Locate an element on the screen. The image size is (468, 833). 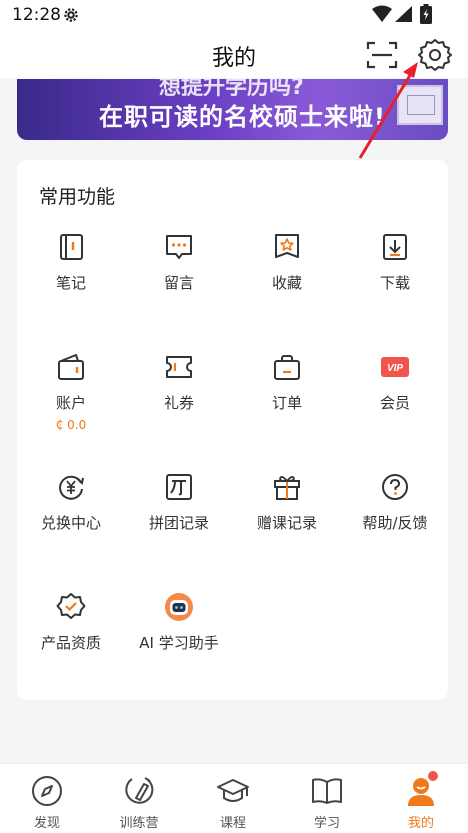
status-time: 12:28 is located at coordinates (36, 15).